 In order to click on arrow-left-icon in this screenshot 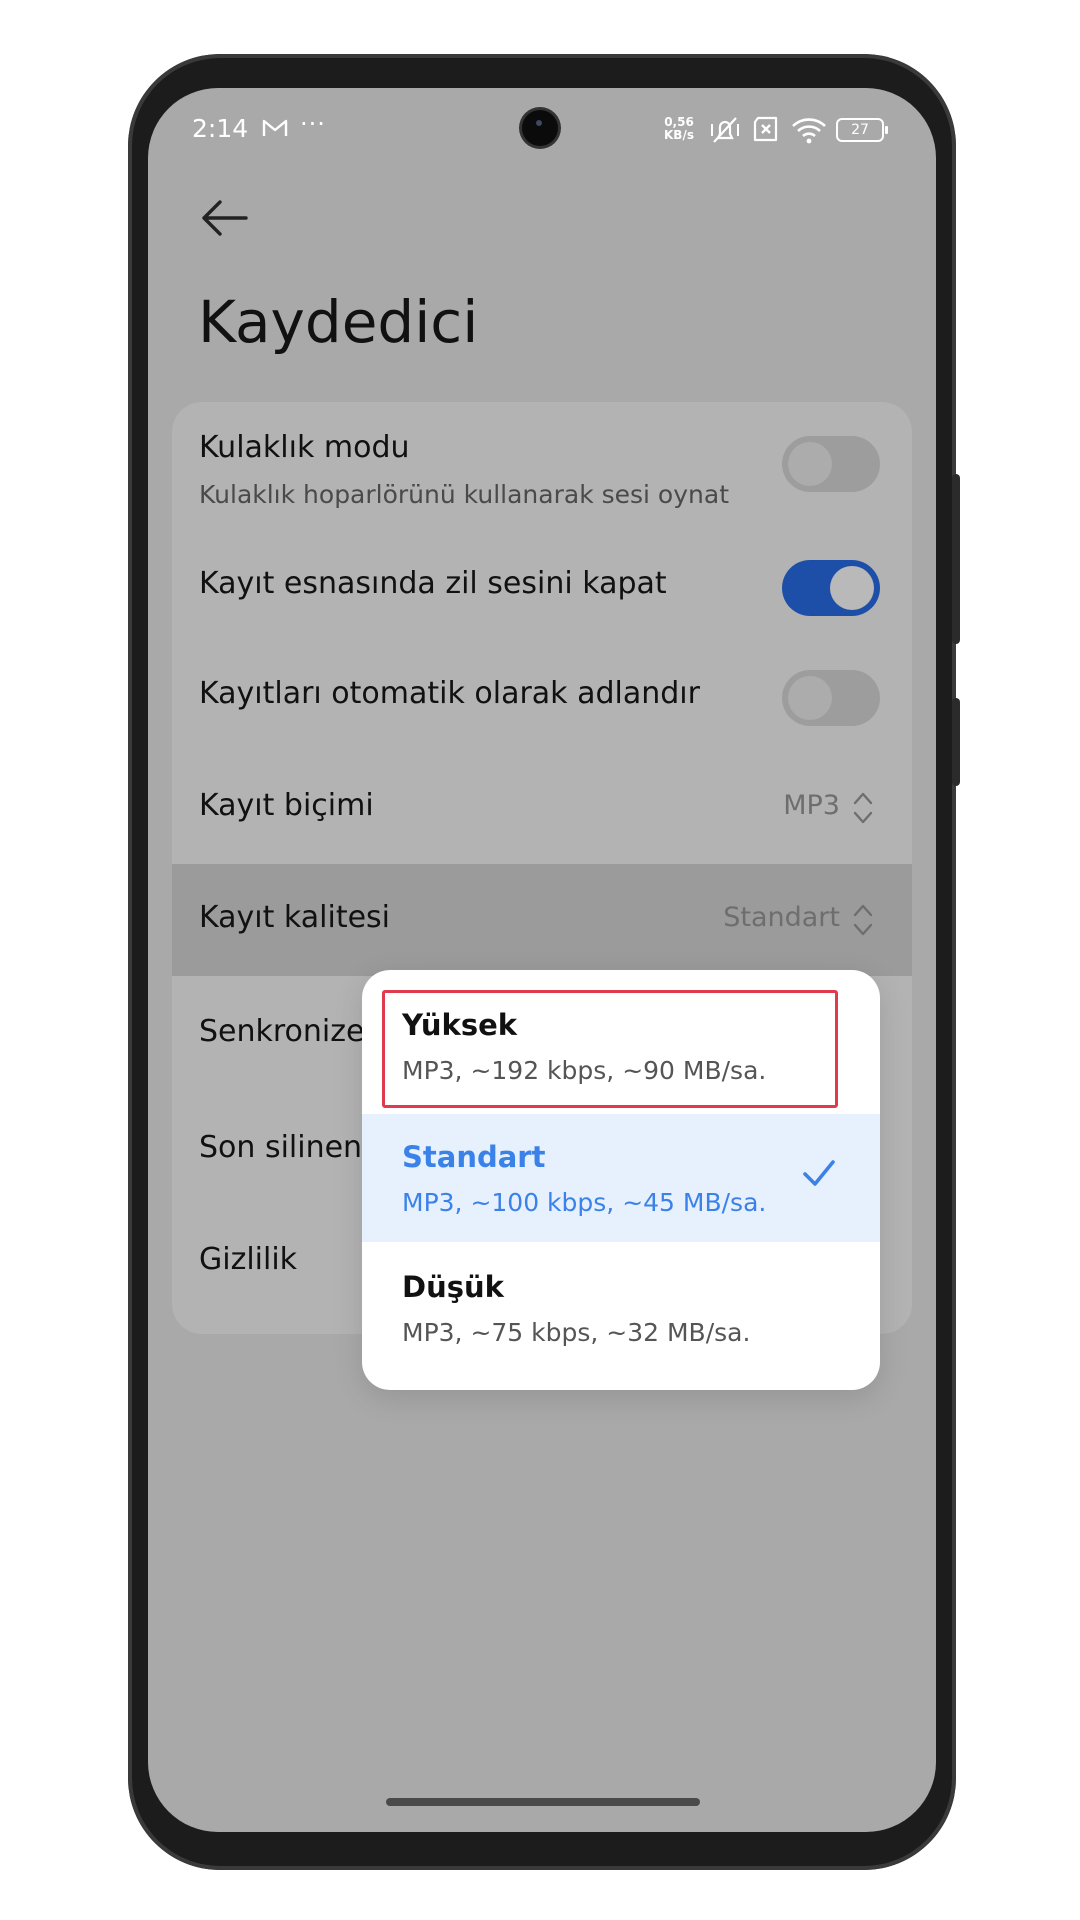, I will do `click(224, 218)`.